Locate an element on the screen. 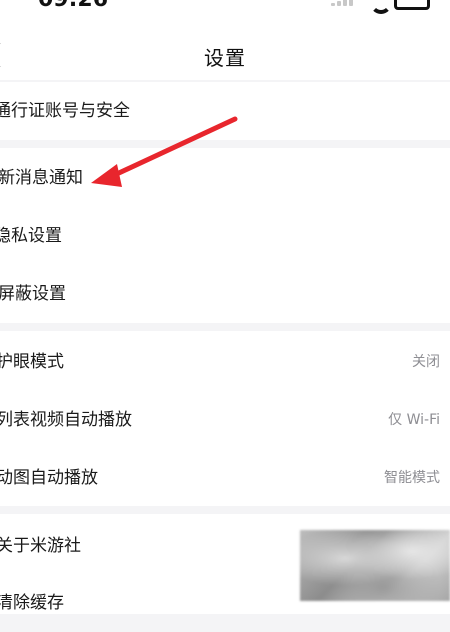  settings-group-account: 通行证账号与安全 is located at coordinates (225, 111).